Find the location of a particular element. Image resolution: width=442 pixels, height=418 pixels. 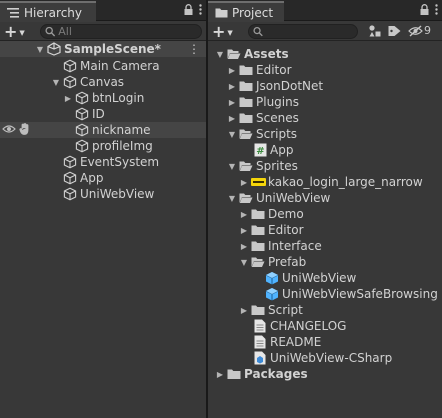

tab-project: Project is located at coordinates (246, 11).